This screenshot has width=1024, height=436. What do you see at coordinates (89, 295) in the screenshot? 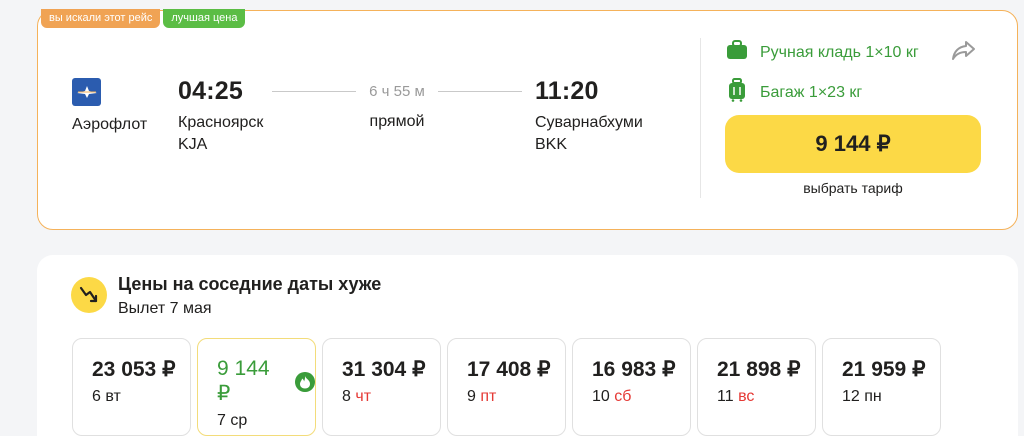
I see `trend-down-icon` at bounding box center [89, 295].